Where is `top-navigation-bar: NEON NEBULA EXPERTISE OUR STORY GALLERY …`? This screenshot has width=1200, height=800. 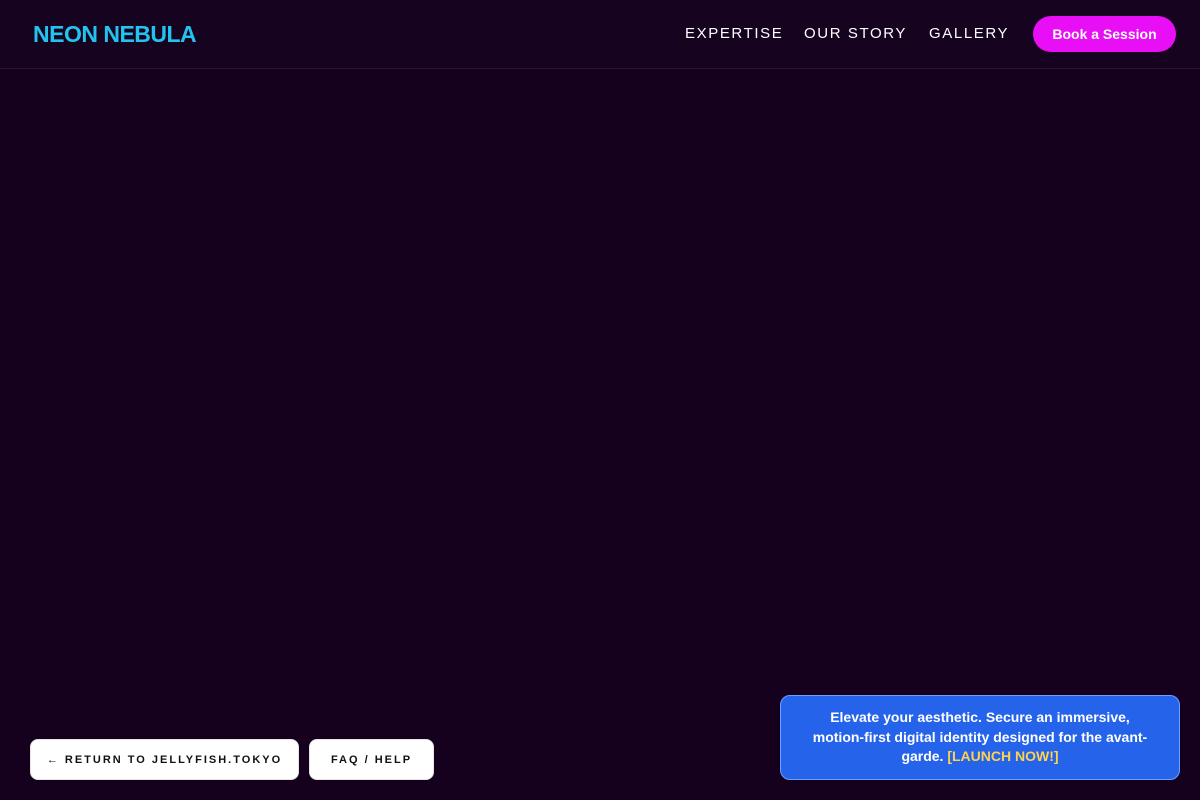 top-navigation-bar: NEON NEBULA EXPERTISE OUR STORY GALLERY … is located at coordinates (600, 34).